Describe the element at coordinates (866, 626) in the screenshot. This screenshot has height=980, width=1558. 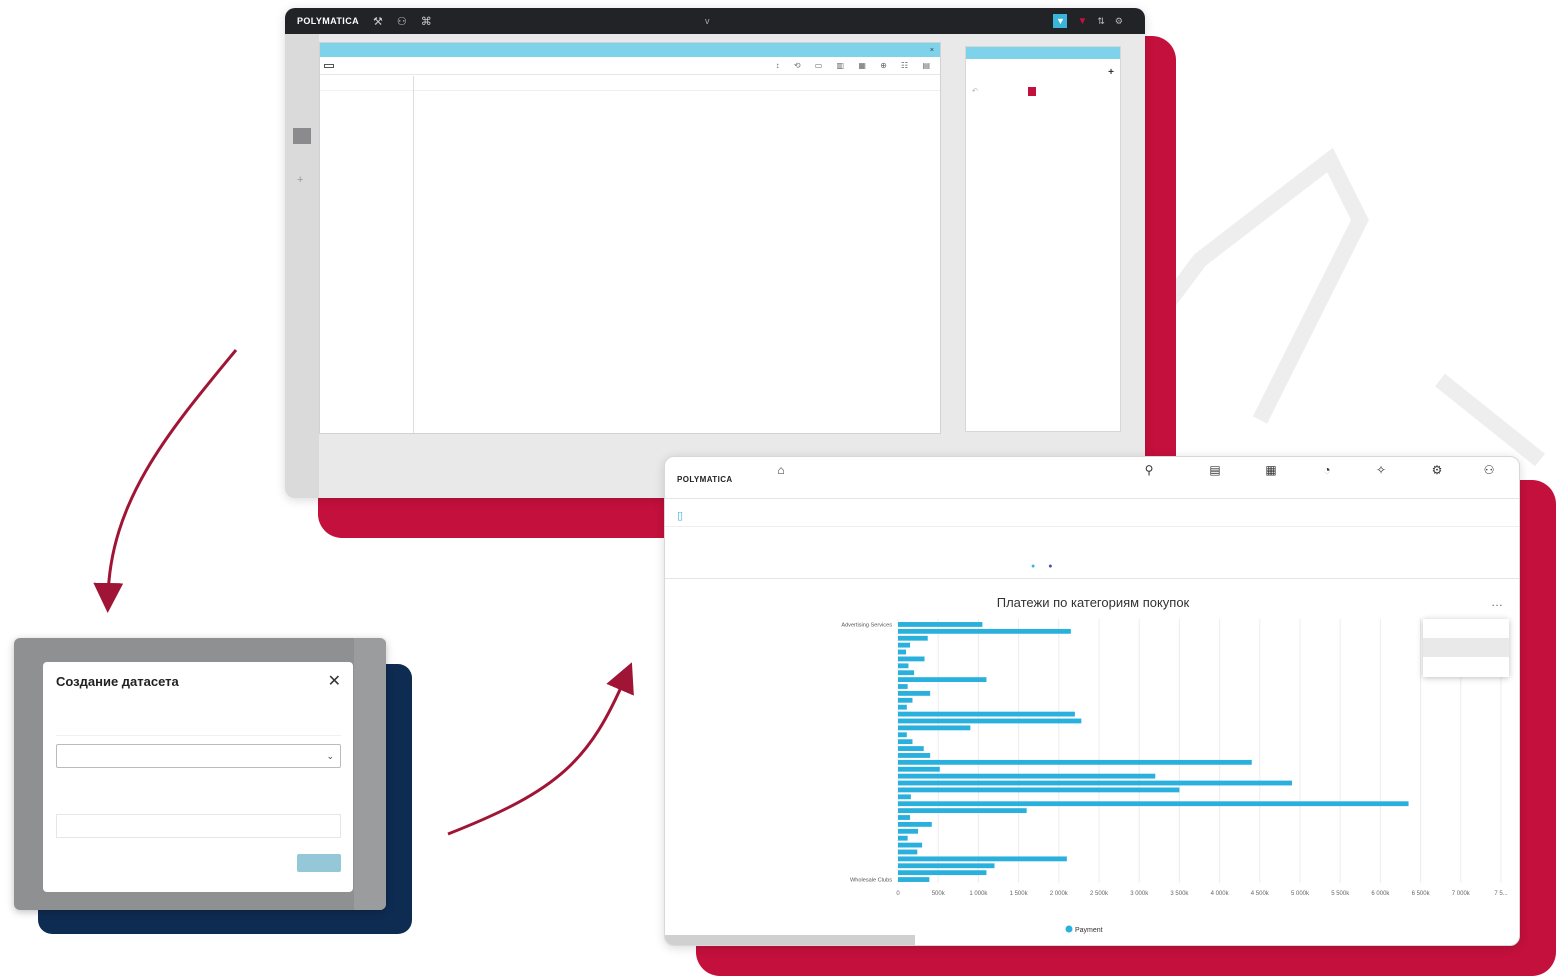
I see `category-label: Advertising Services` at that location.